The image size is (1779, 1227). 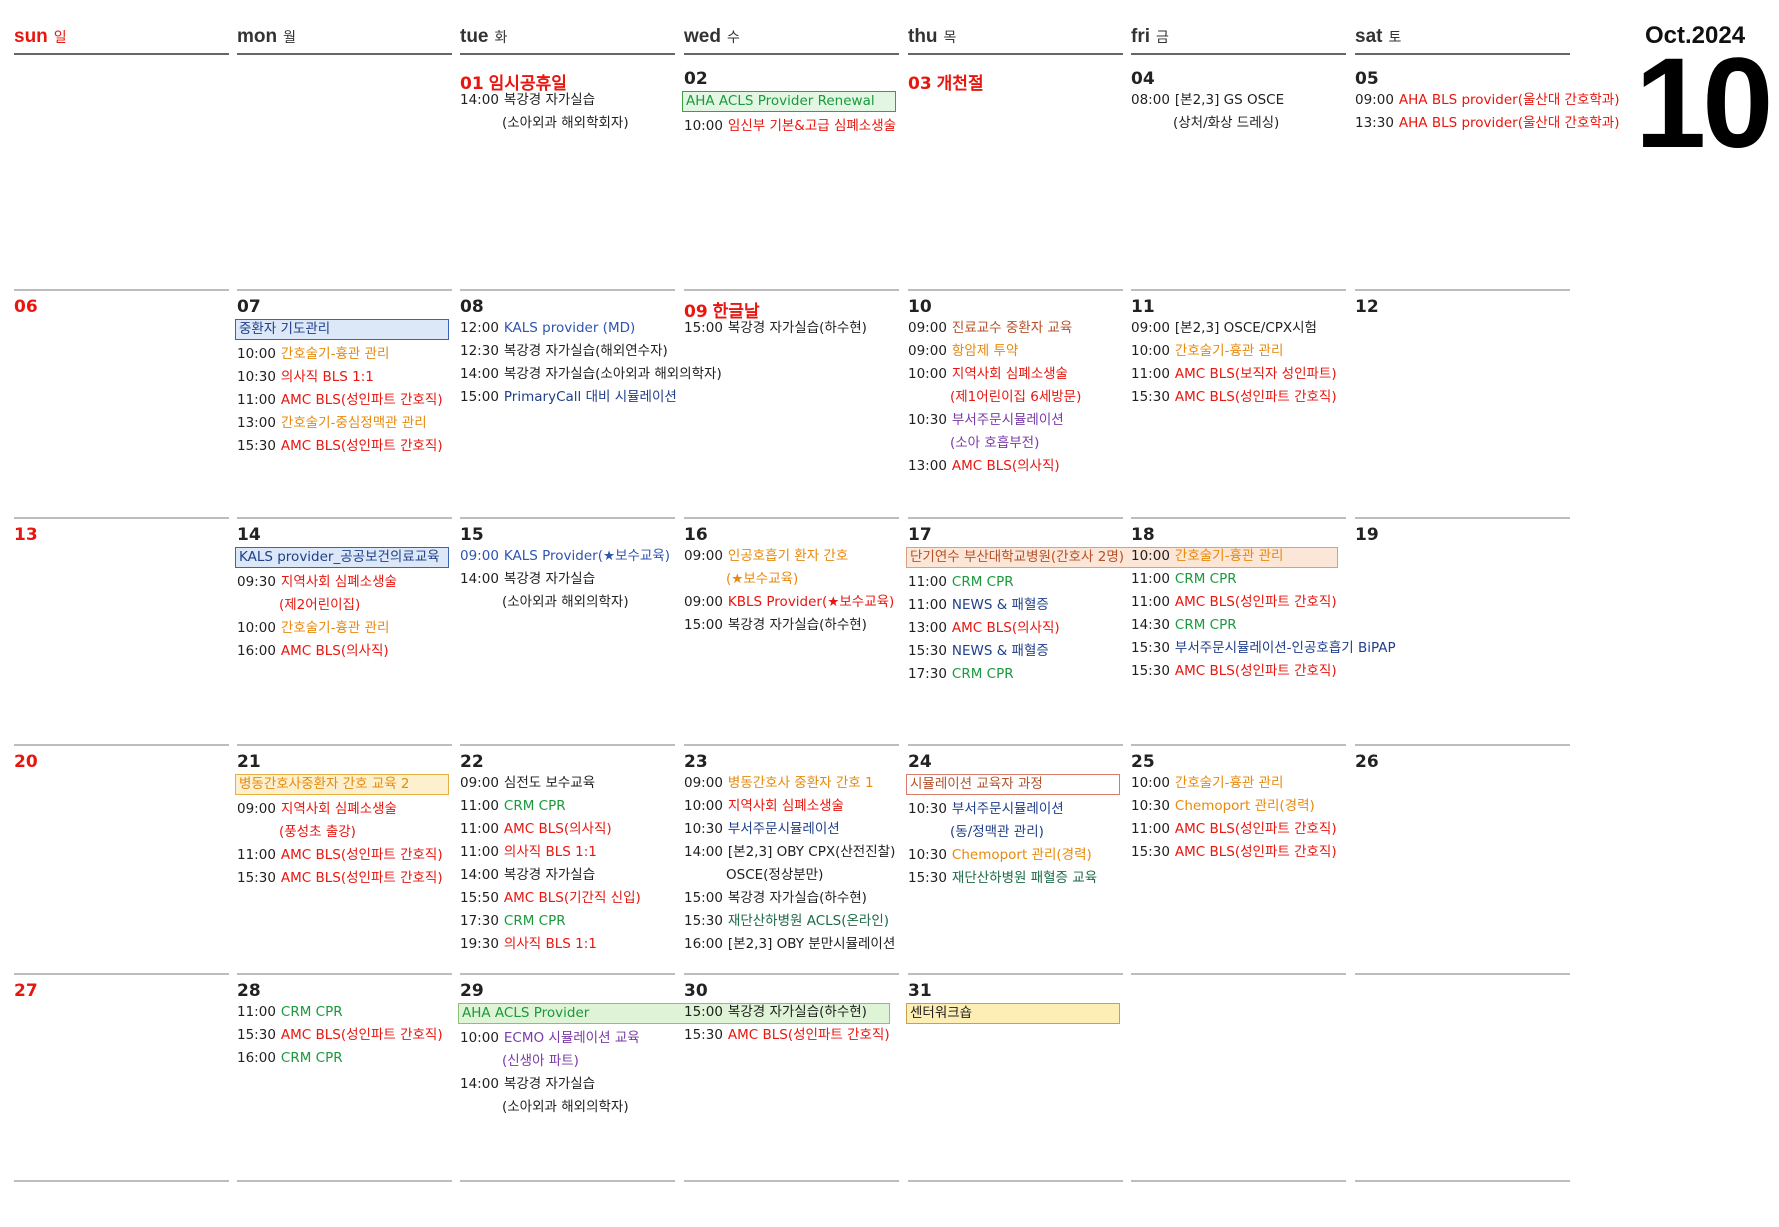 I want to click on day-number-text: 21, so click(x=249, y=762).